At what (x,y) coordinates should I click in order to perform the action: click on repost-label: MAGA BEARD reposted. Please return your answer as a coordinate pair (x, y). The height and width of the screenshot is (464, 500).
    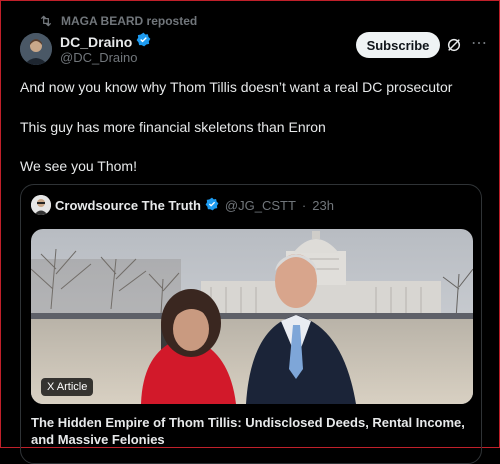
    Looking at the image, I should click on (129, 21).